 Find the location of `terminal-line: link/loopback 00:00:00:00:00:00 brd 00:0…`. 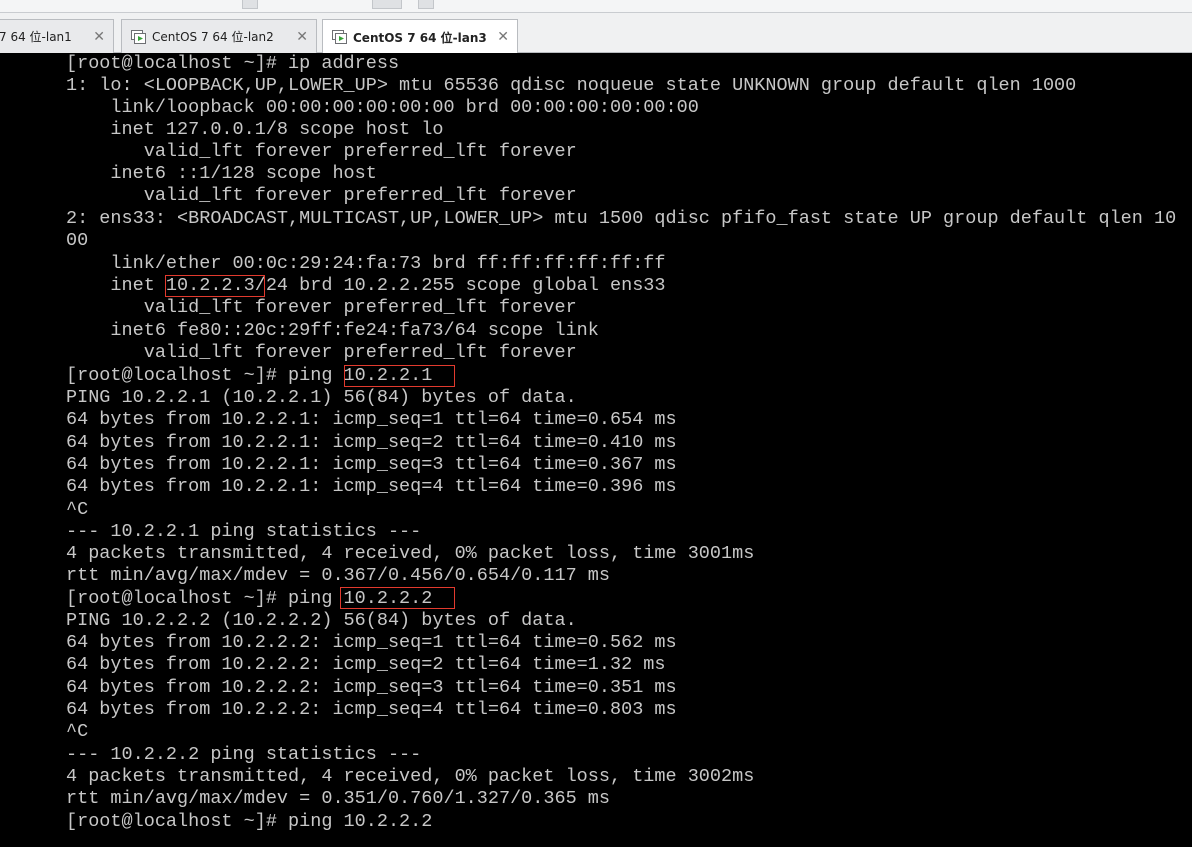

terminal-line: link/loopback 00:00:00:00:00:00 brd 00:0… is located at coordinates (382, 107).